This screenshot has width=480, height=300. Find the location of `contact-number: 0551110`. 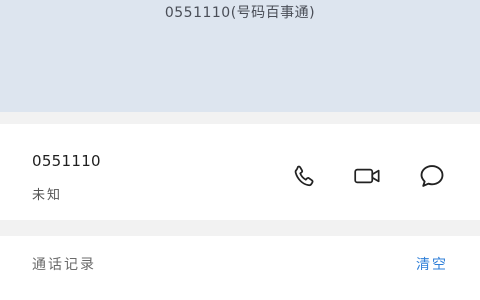

contact-number: 0551110 is located at coordinates (66, 161).